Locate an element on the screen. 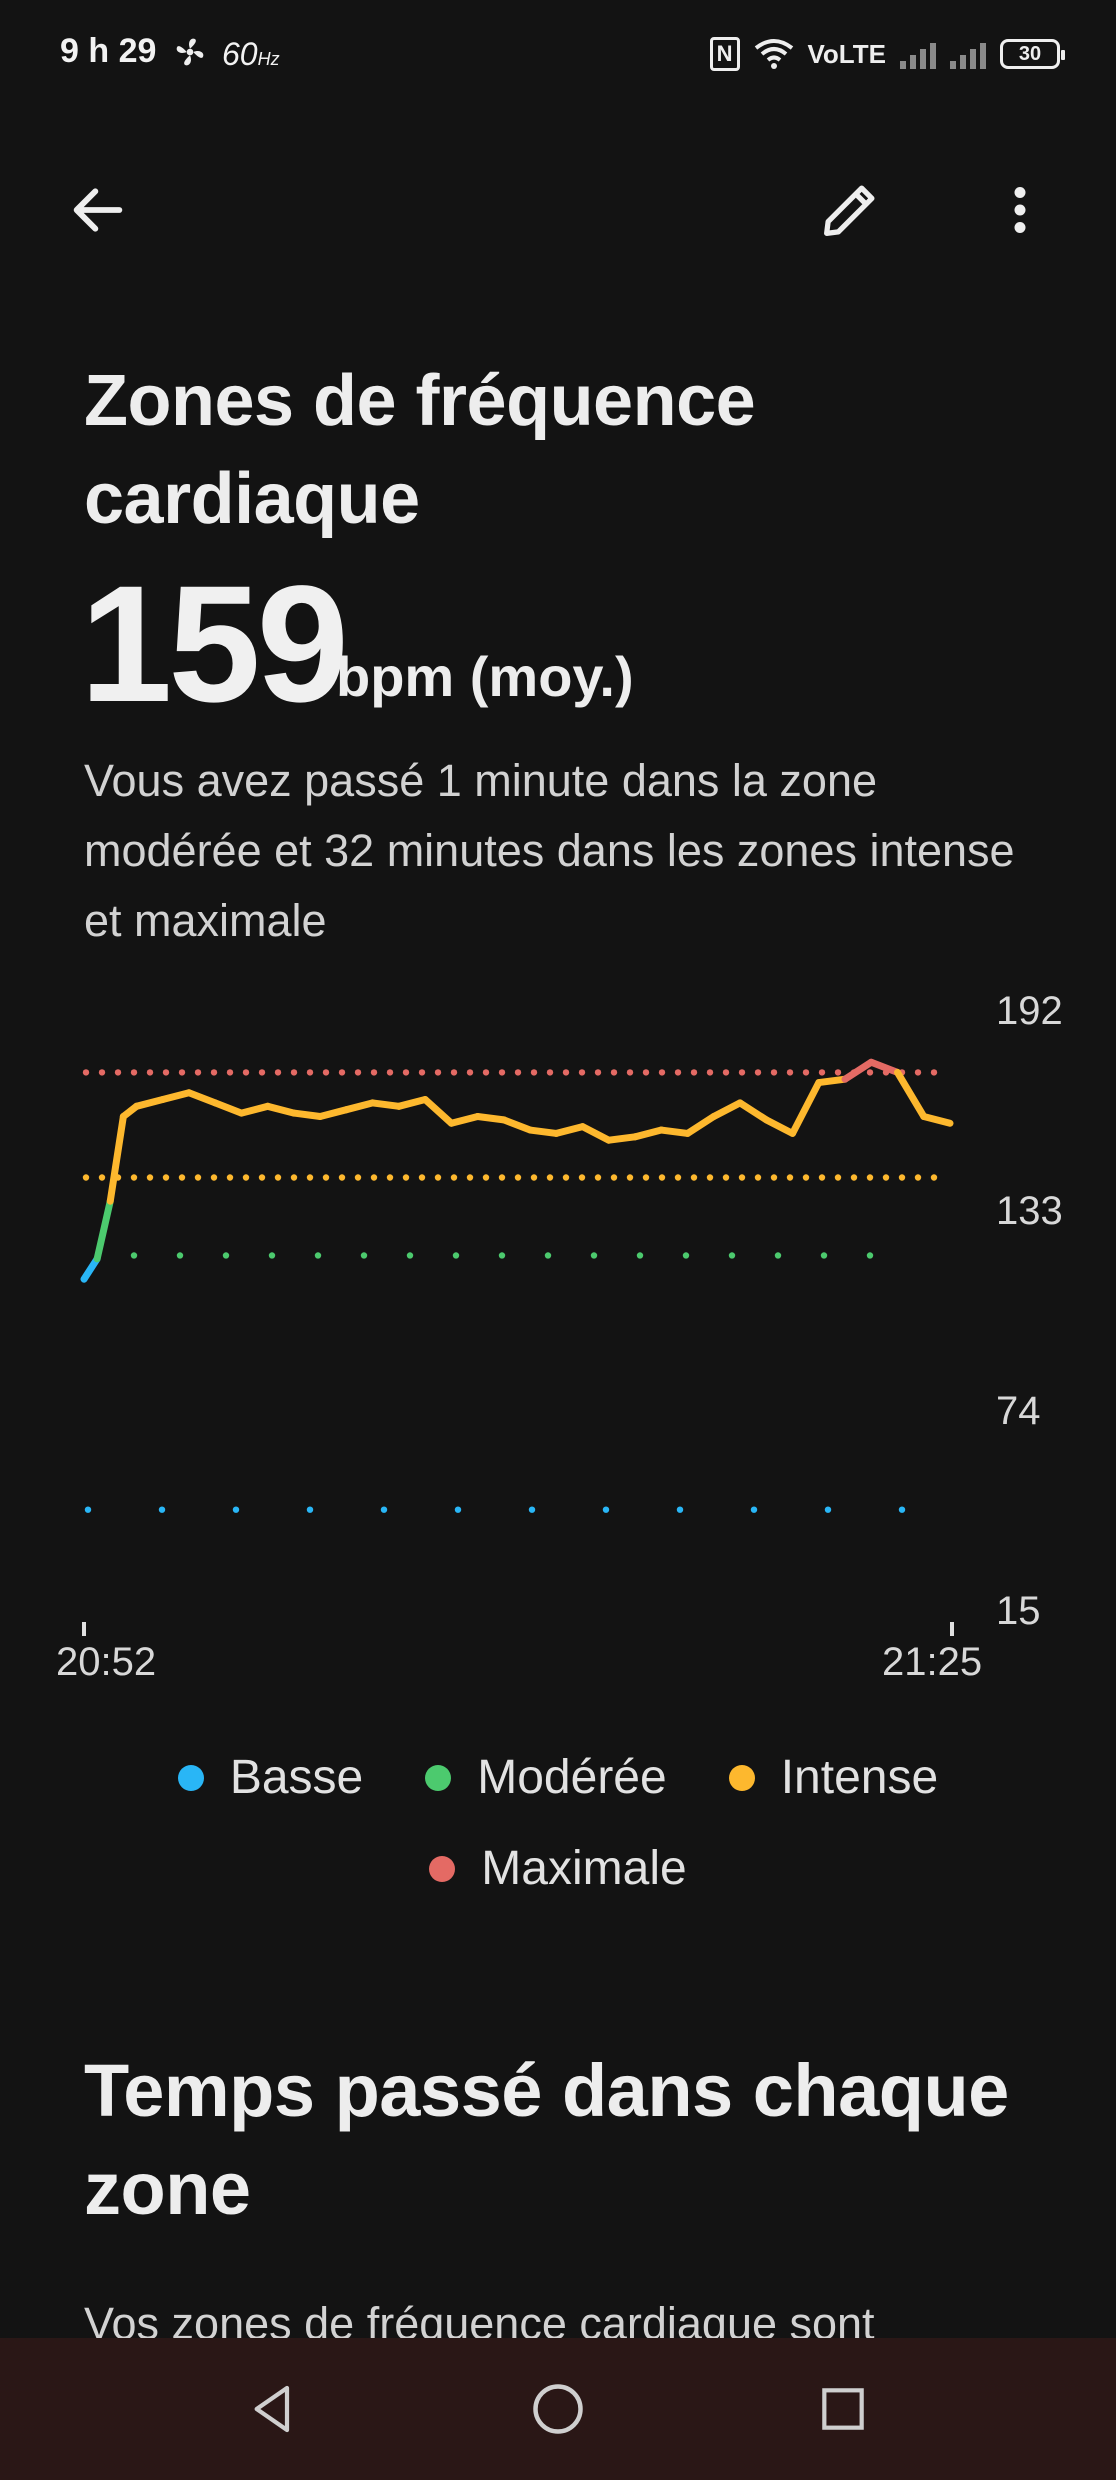 This screenshot has height=2480, width=1116. zone-threshold-lines is located at coordinates (510, 1291).